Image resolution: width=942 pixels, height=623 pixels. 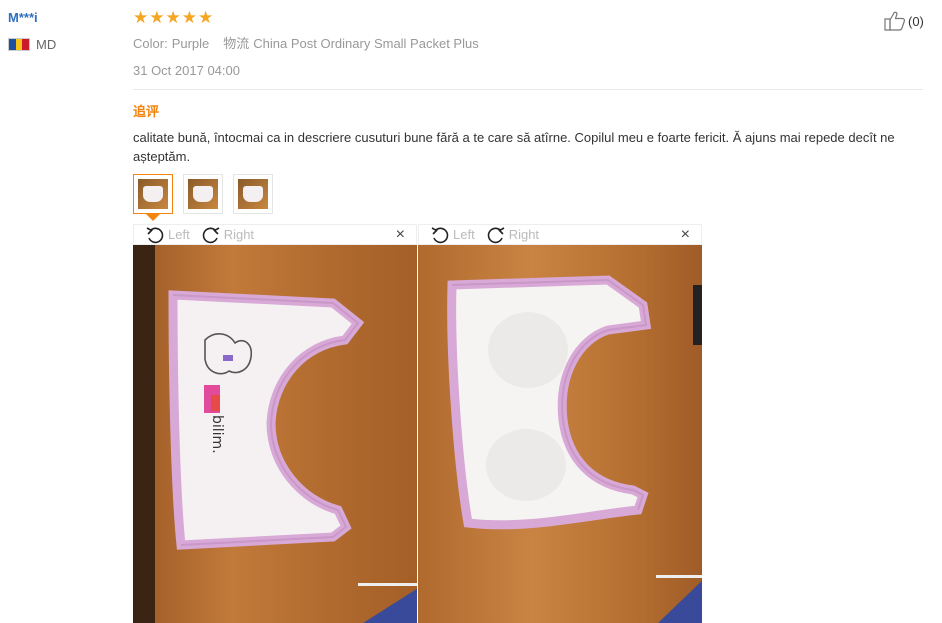 I want to click on helpful-button: (0), so click(x=904, y=21).